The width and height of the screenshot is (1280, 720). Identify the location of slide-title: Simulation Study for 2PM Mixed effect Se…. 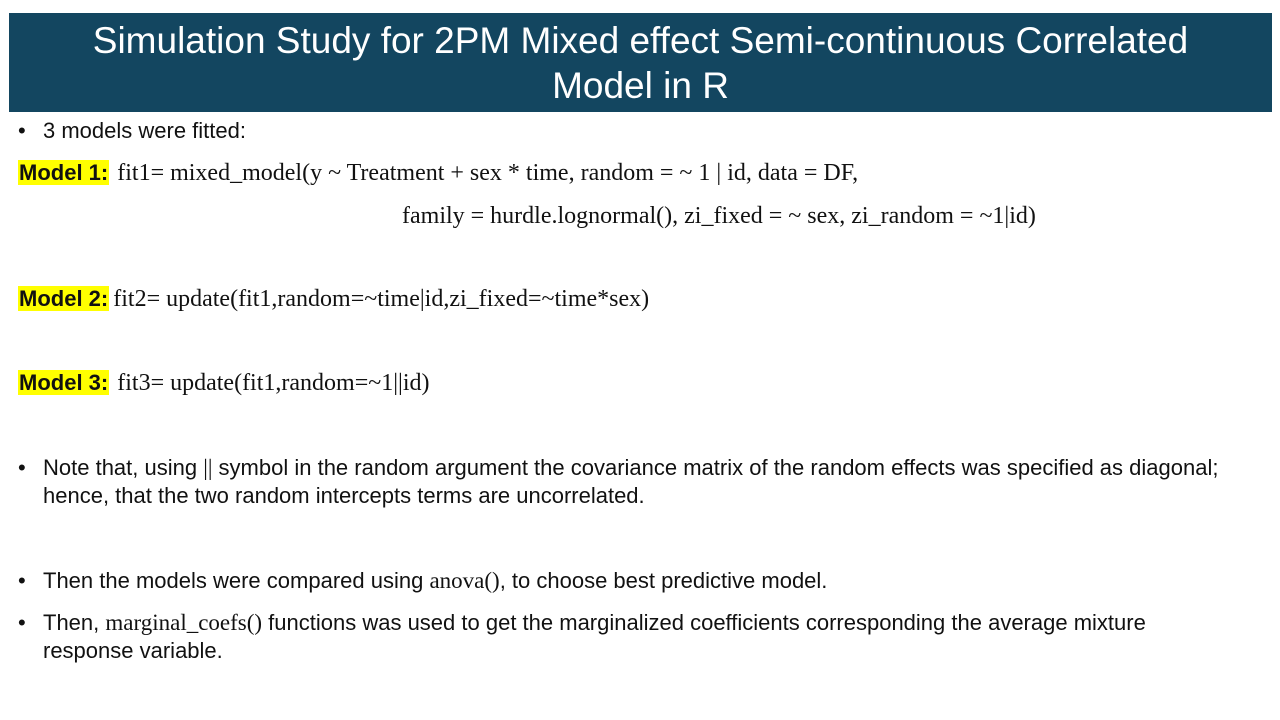
(640, 62).